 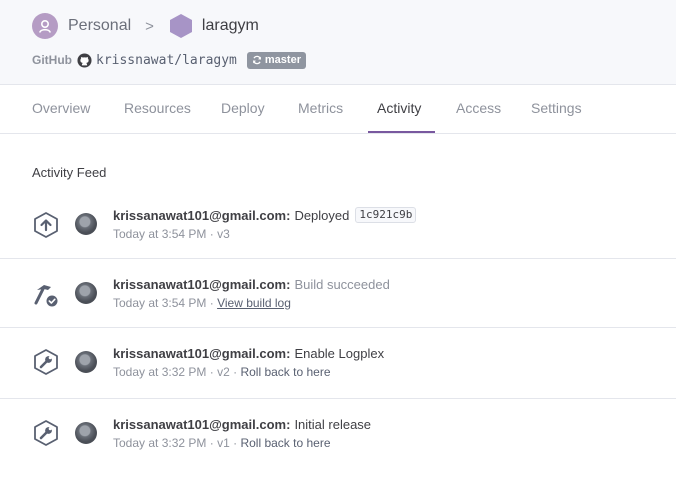 What do you see at coordinates (399, 109) in the screenshot?
I see `tab-activity: Activity` at bounding box center [399, 109].